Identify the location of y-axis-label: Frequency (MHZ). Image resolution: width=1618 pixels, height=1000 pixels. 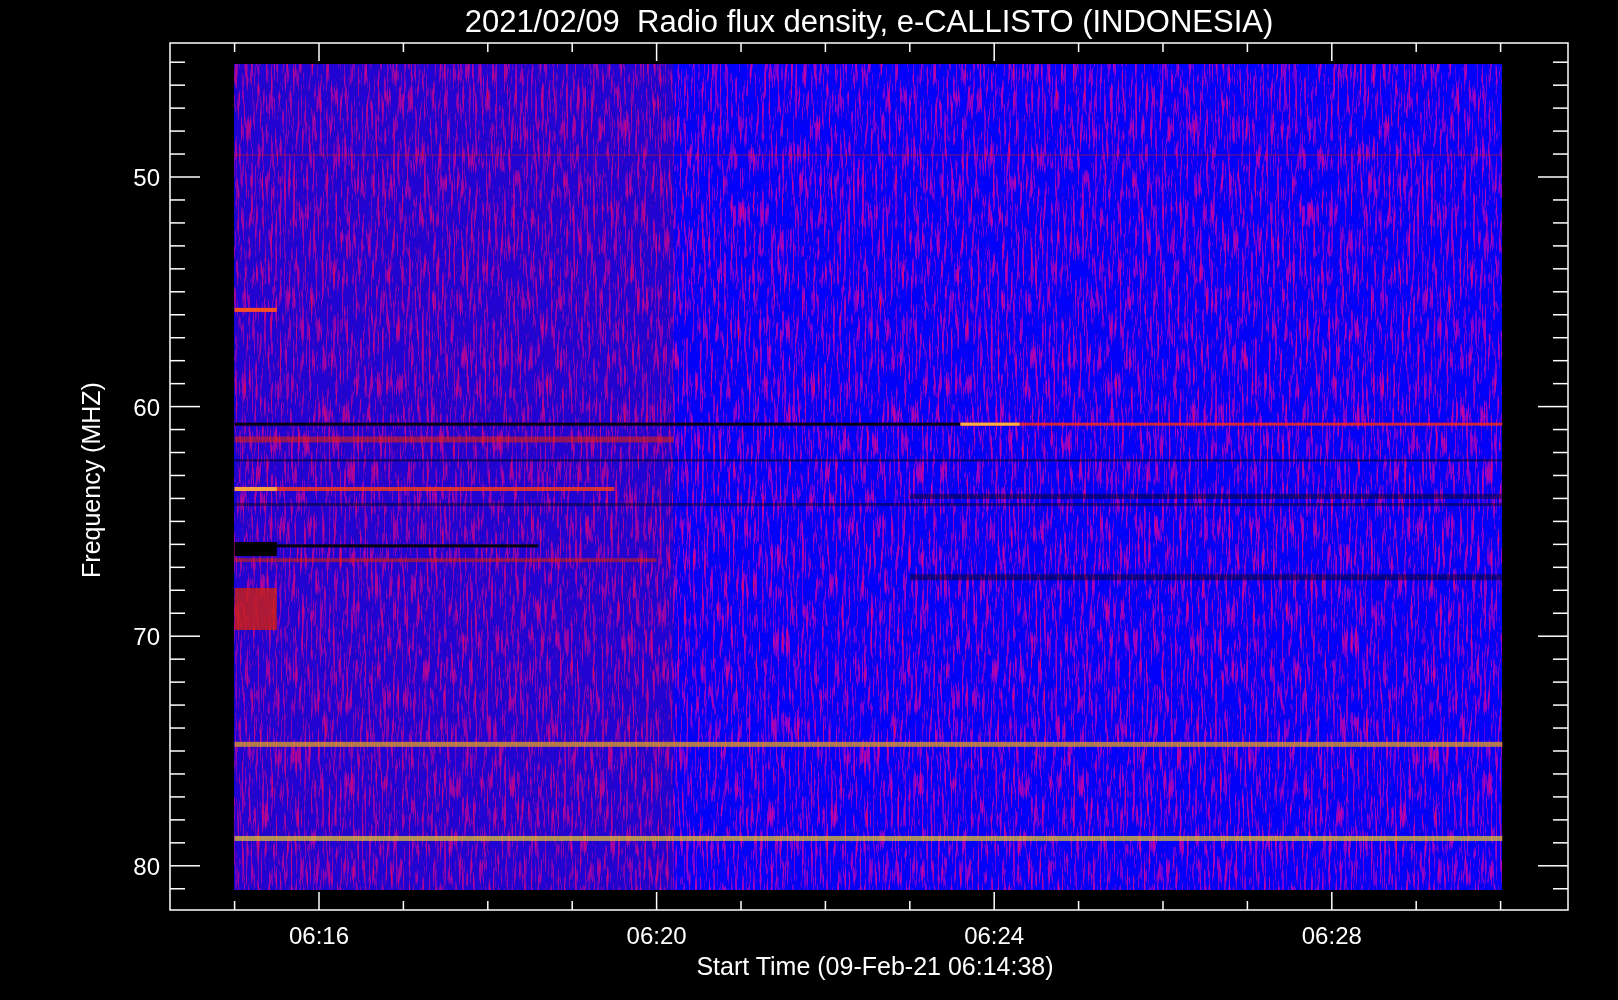
(91, 480).